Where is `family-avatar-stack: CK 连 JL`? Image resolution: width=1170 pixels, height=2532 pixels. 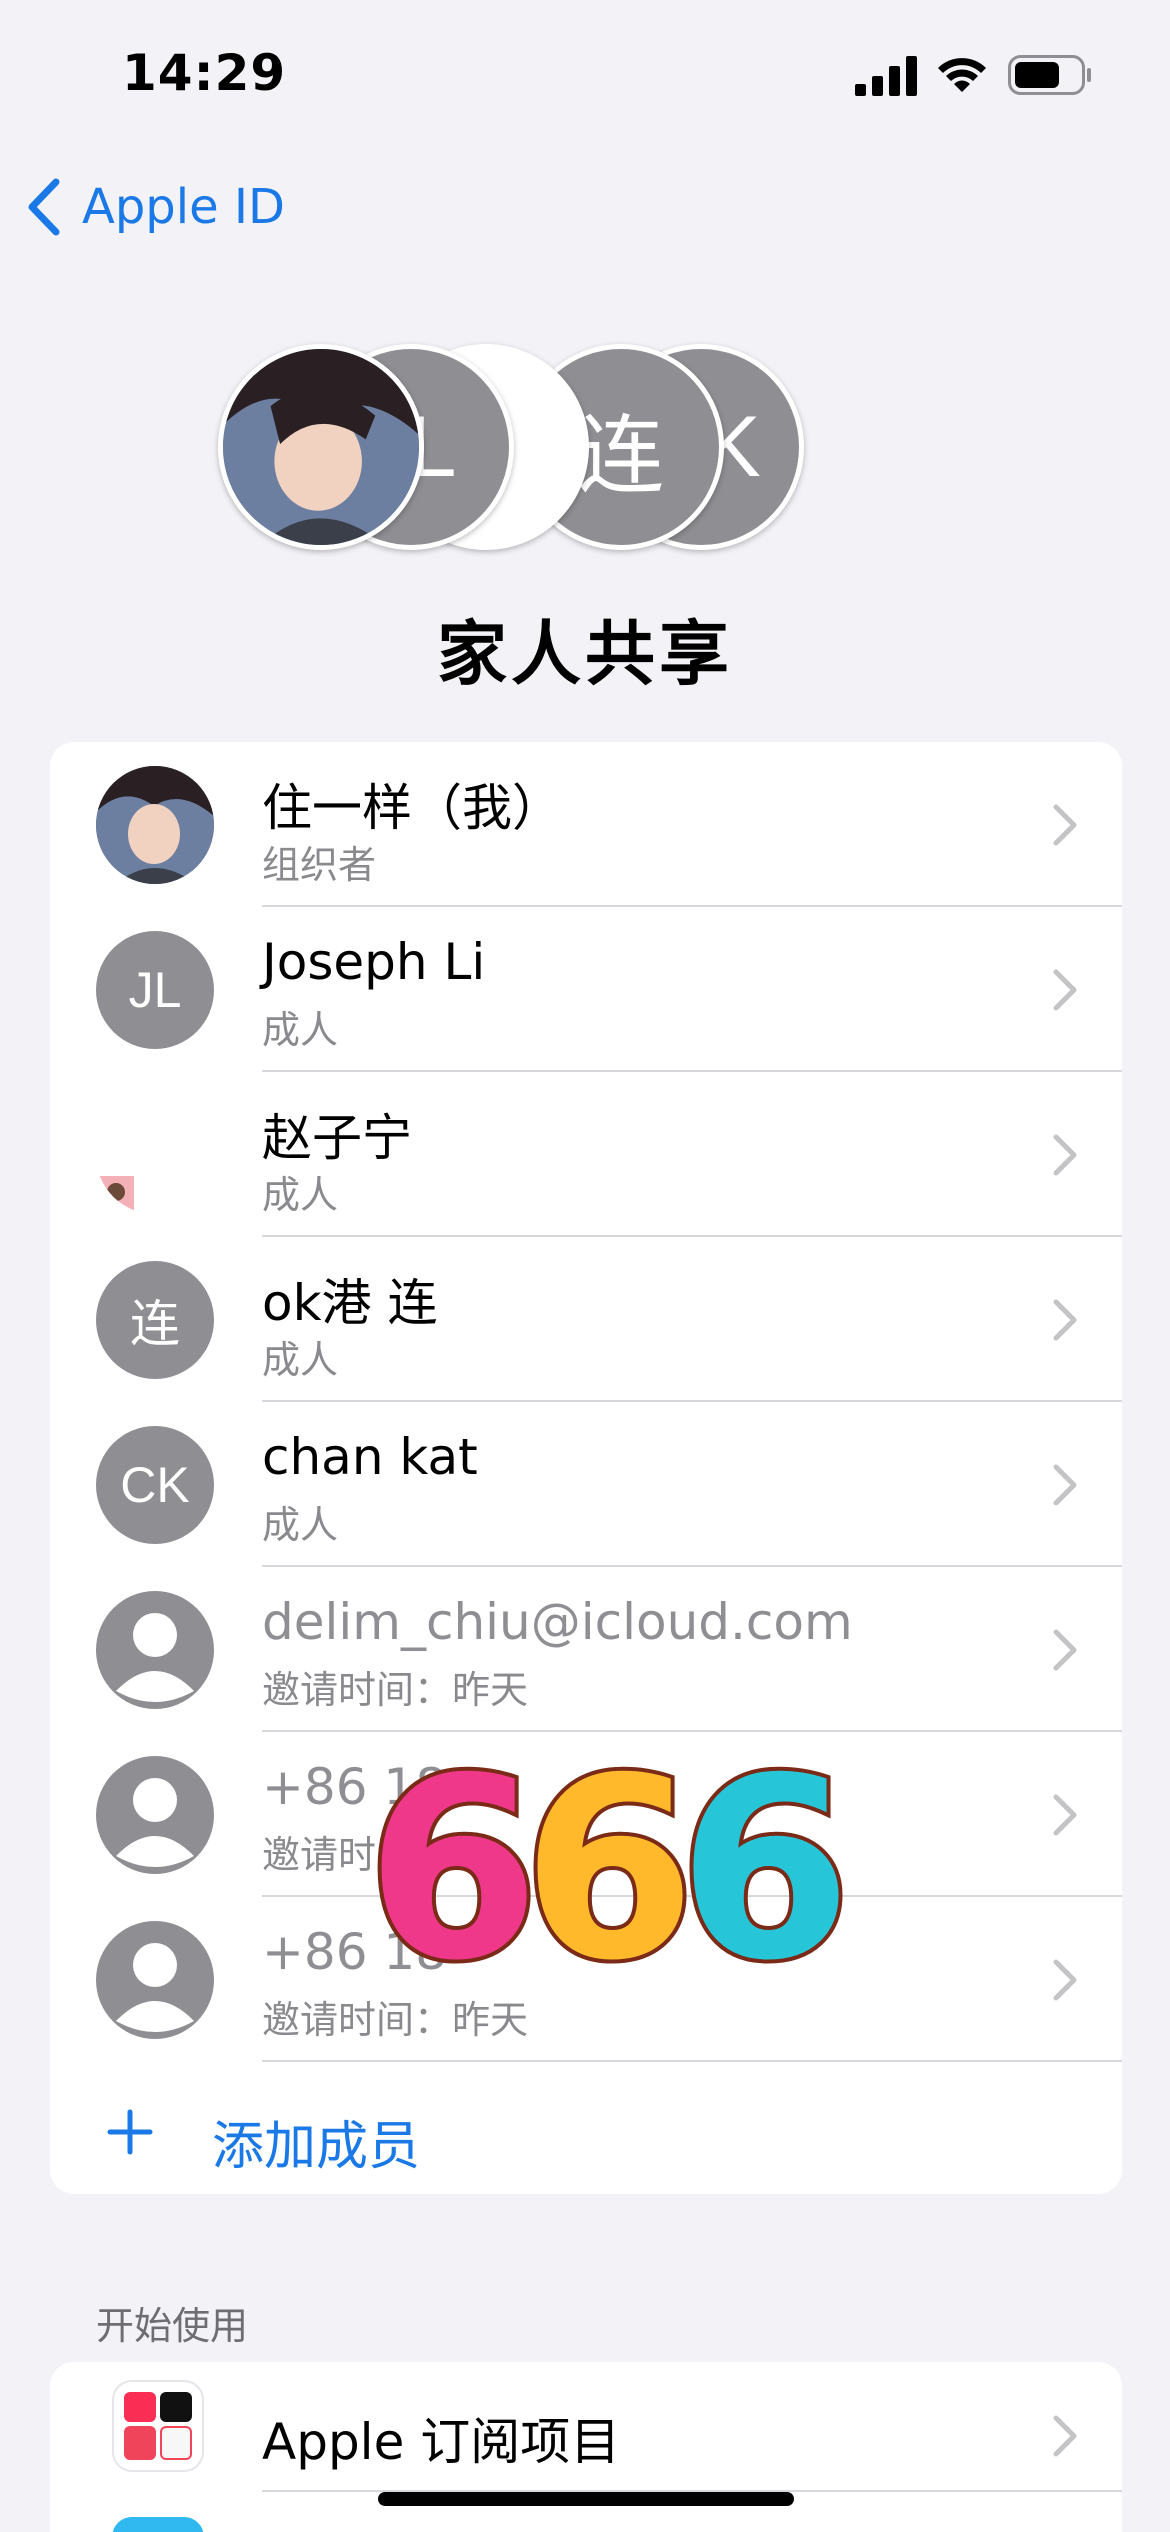
family-avatar-stack: CK 连 JL is located at coordinates (588, 447).